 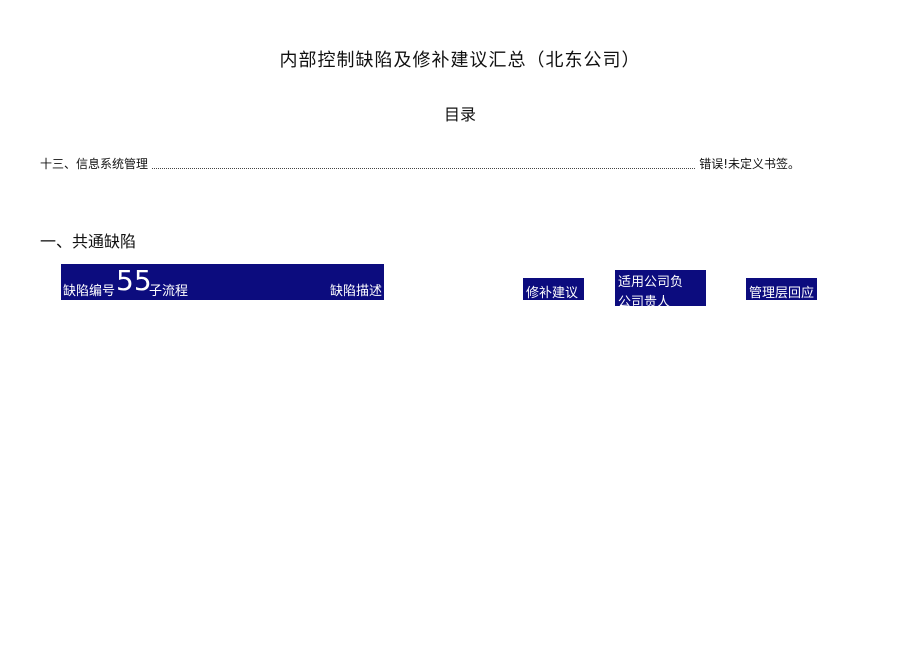 What do you see at coordinates (89, 291) in the screenshot?
I see `defect-id-label: 缺陷编号` at bounding box center [89, 291].